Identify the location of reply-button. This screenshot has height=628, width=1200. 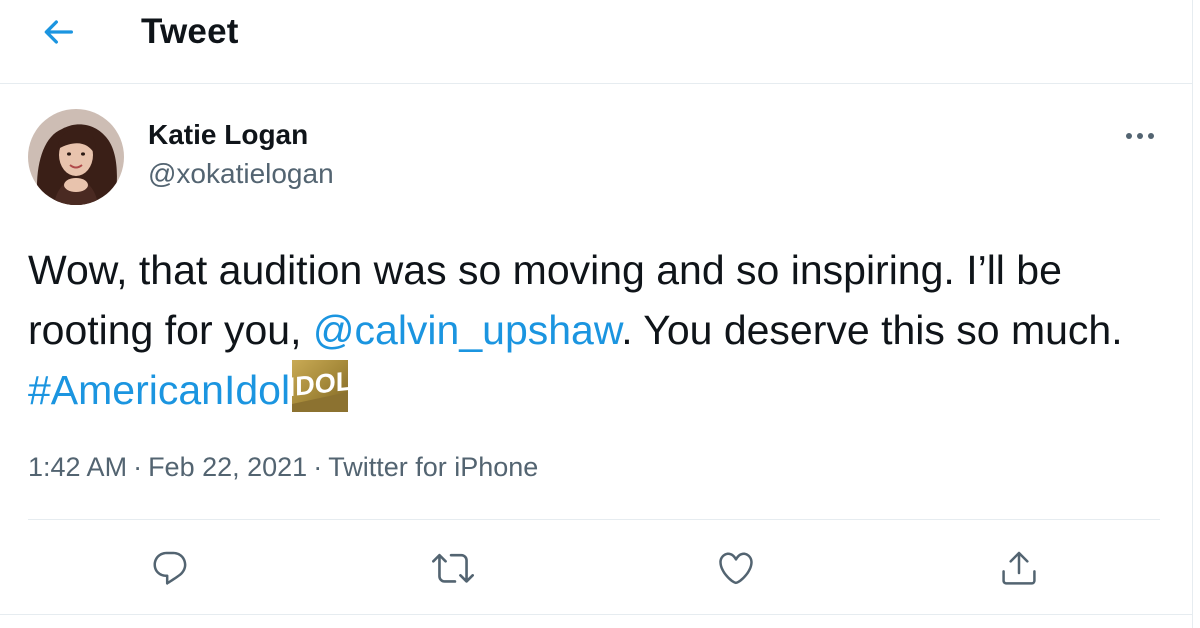
(170, 568).